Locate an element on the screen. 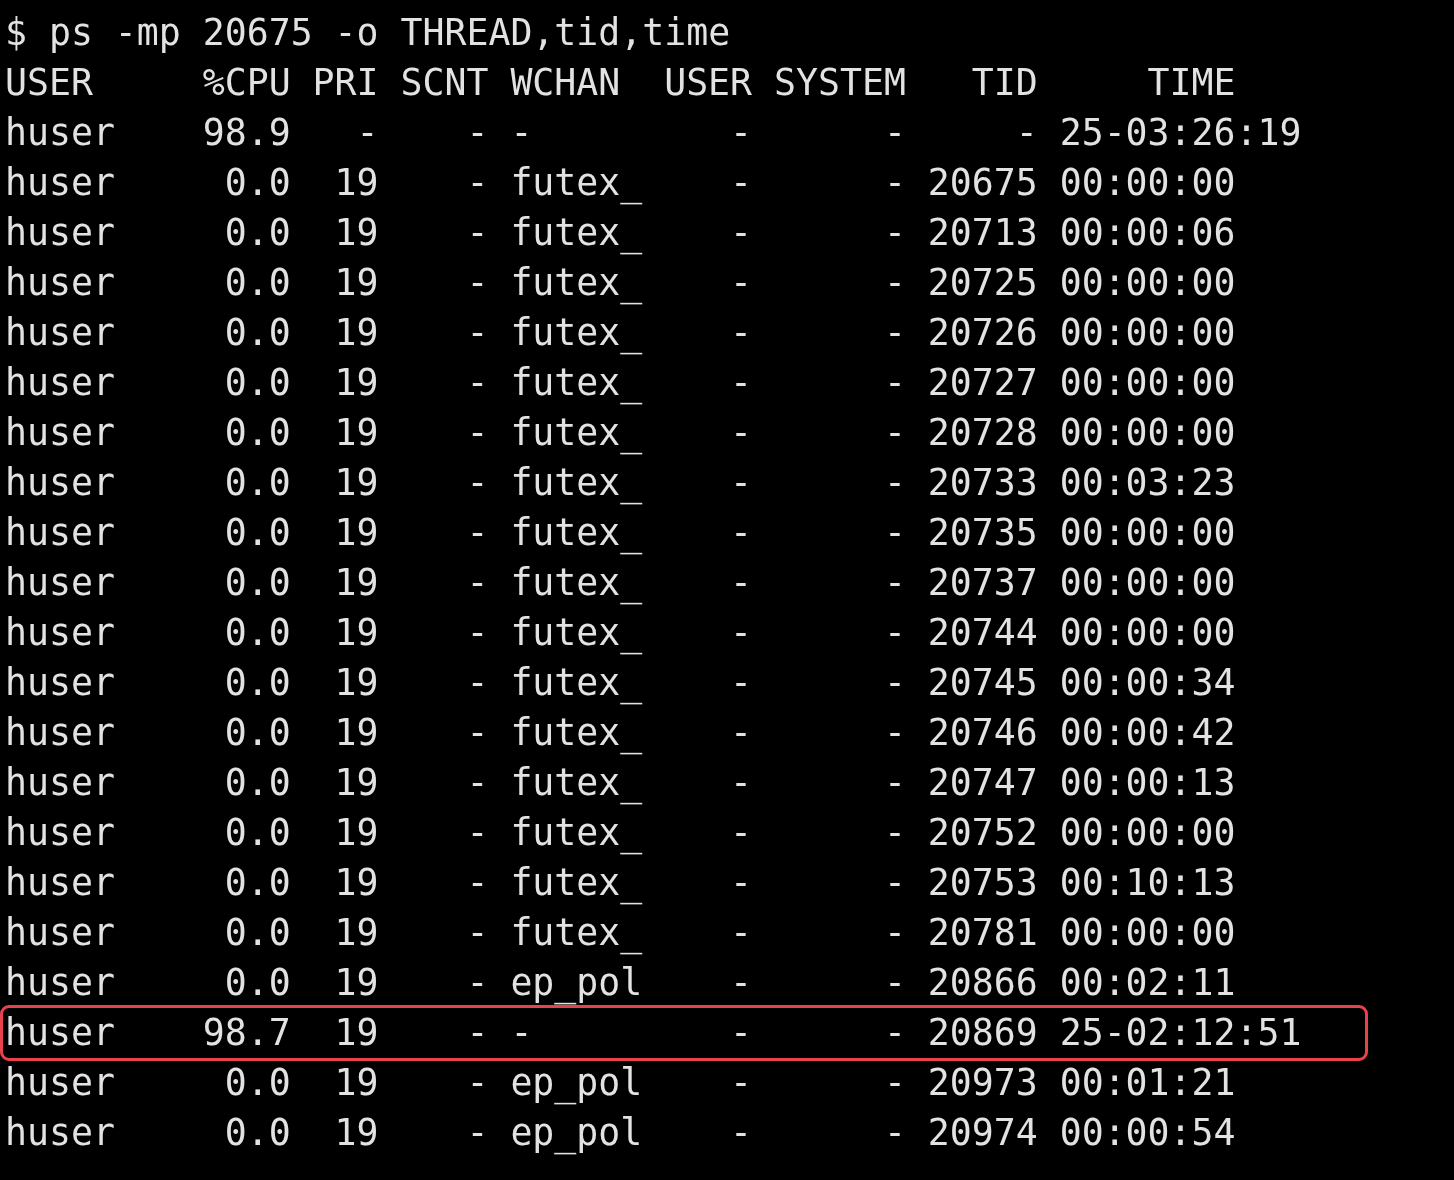 The image size is (1454, 1180). column-header: TIME is located at coordinates (1191, 83).